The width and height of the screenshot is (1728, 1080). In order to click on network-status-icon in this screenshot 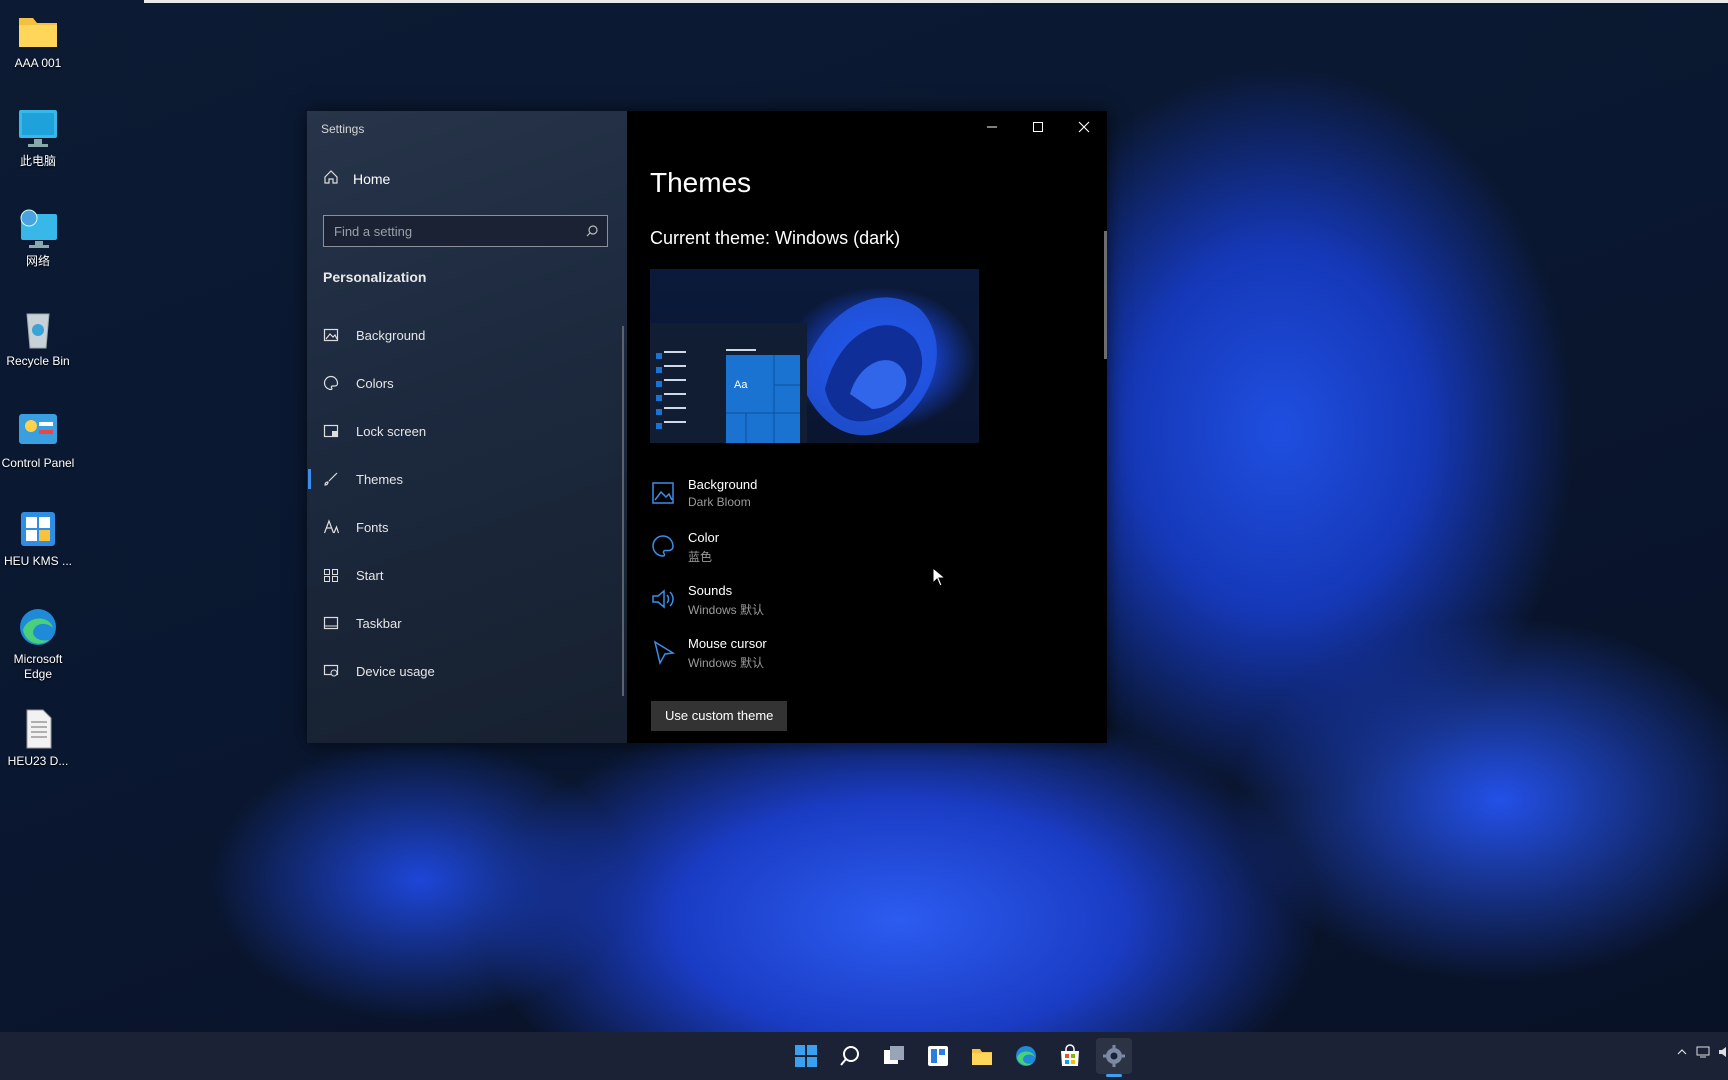, I will do `click(1703, 1053)`.